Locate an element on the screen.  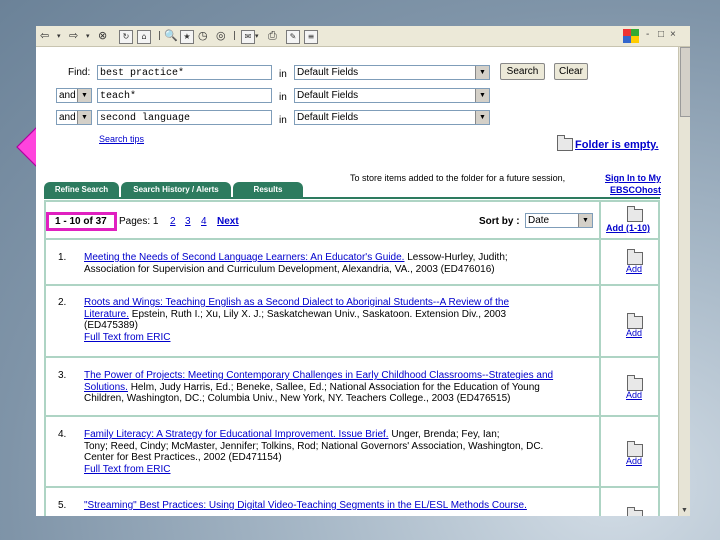
result-number: 2. is located at coordinates (62, 302).